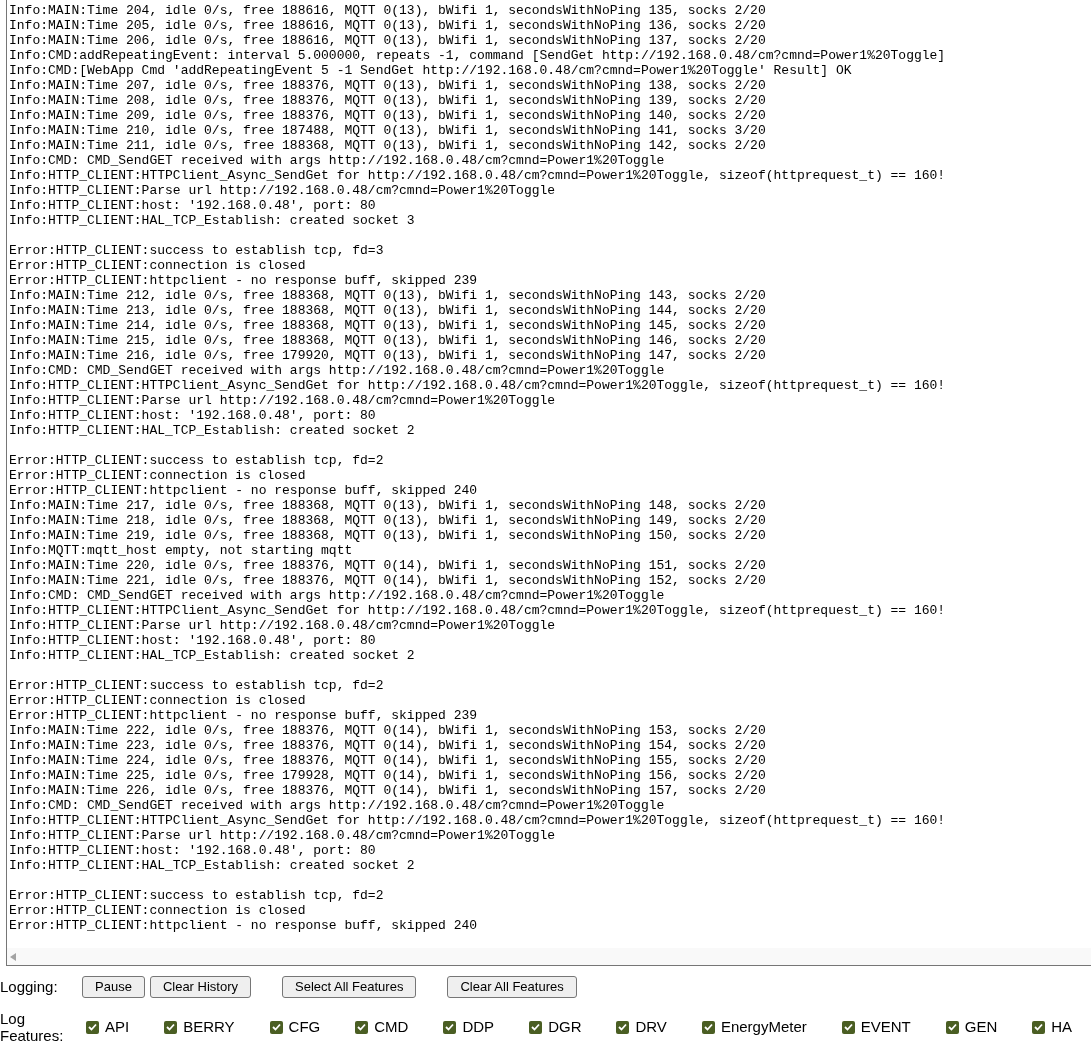  I want to click on feature-label: DDP, so click(478, 1026).